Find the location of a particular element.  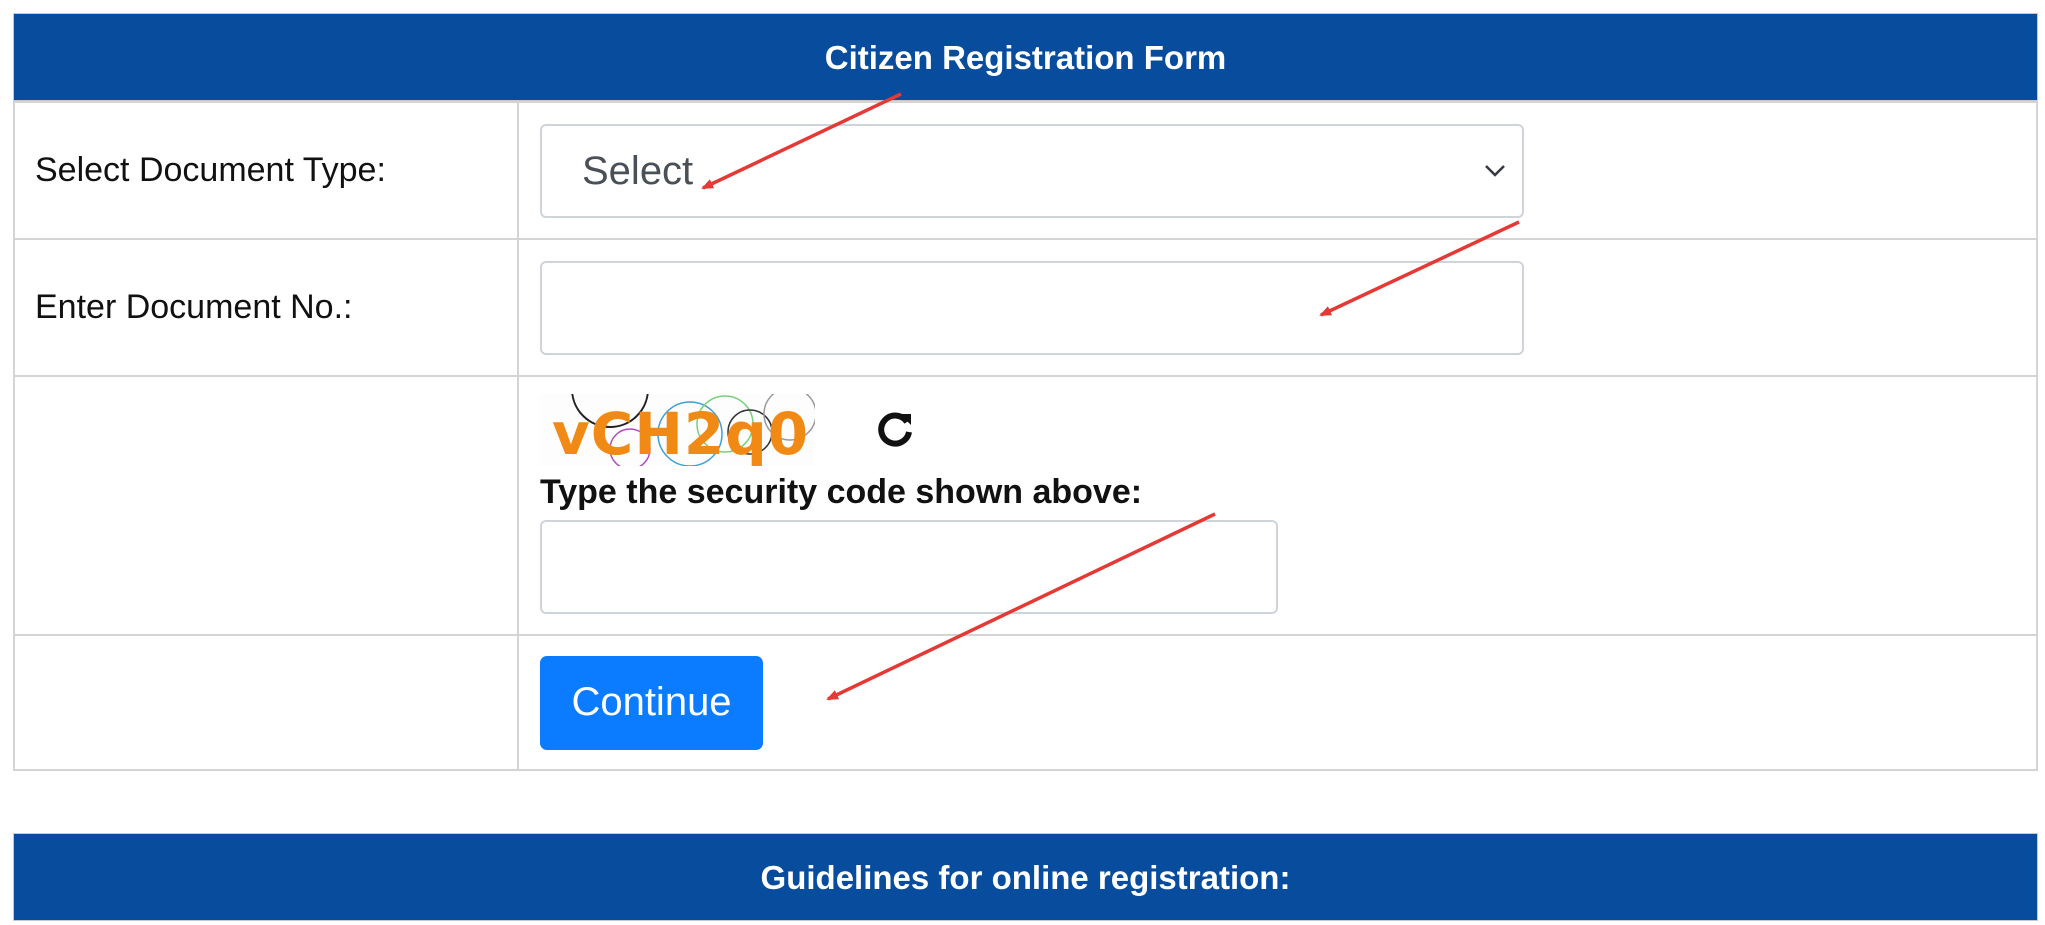

captcha-container: vCH2q0 is located at coordinates (1288, 430).